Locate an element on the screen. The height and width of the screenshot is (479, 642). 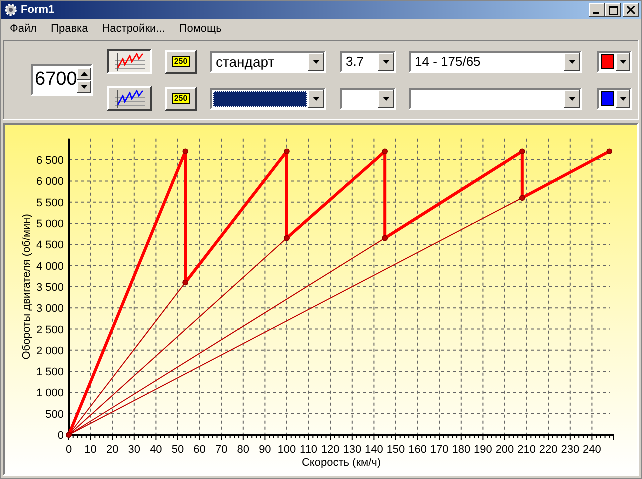
x-tick-label: 130 is located at coordinates (352, 450).